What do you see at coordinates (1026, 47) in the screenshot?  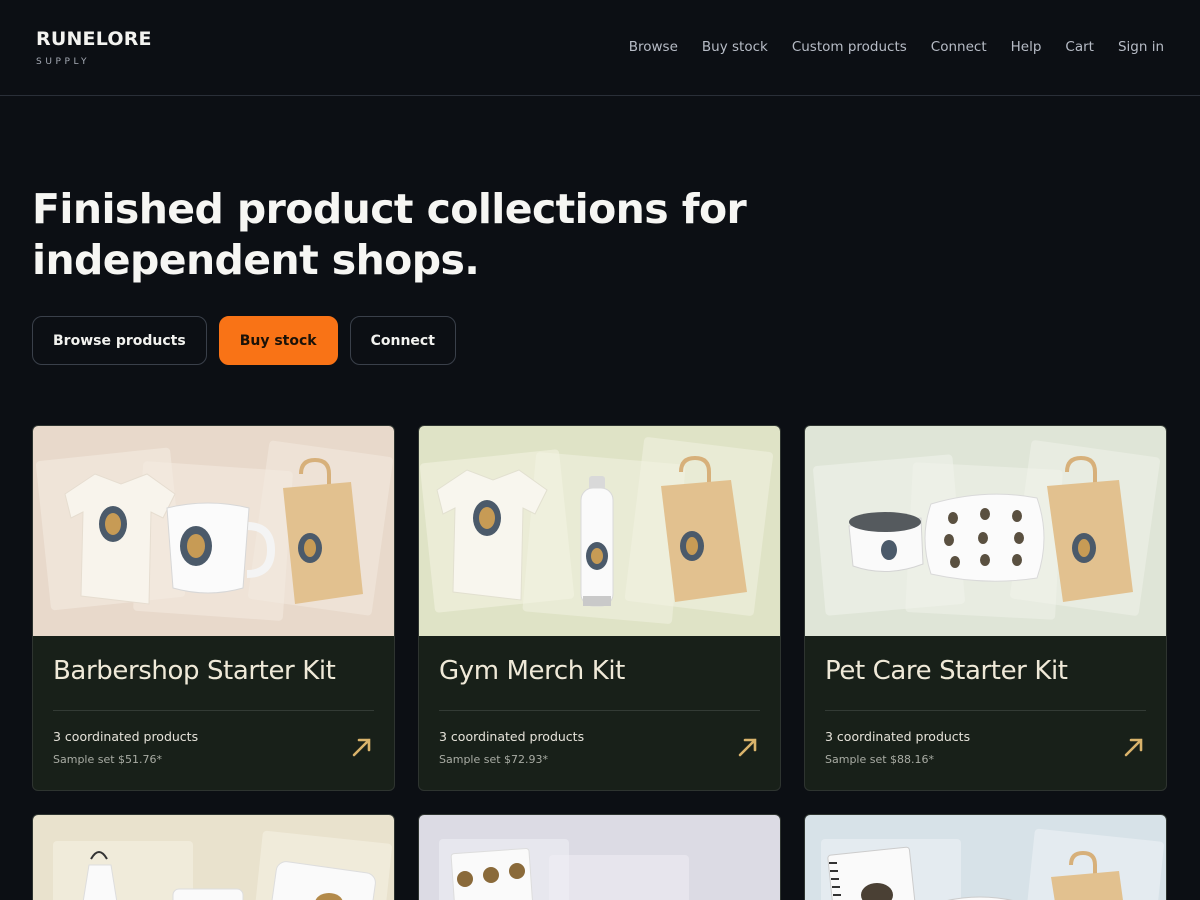 I see `nav-help: Help` at bounding box center [1026, 47].